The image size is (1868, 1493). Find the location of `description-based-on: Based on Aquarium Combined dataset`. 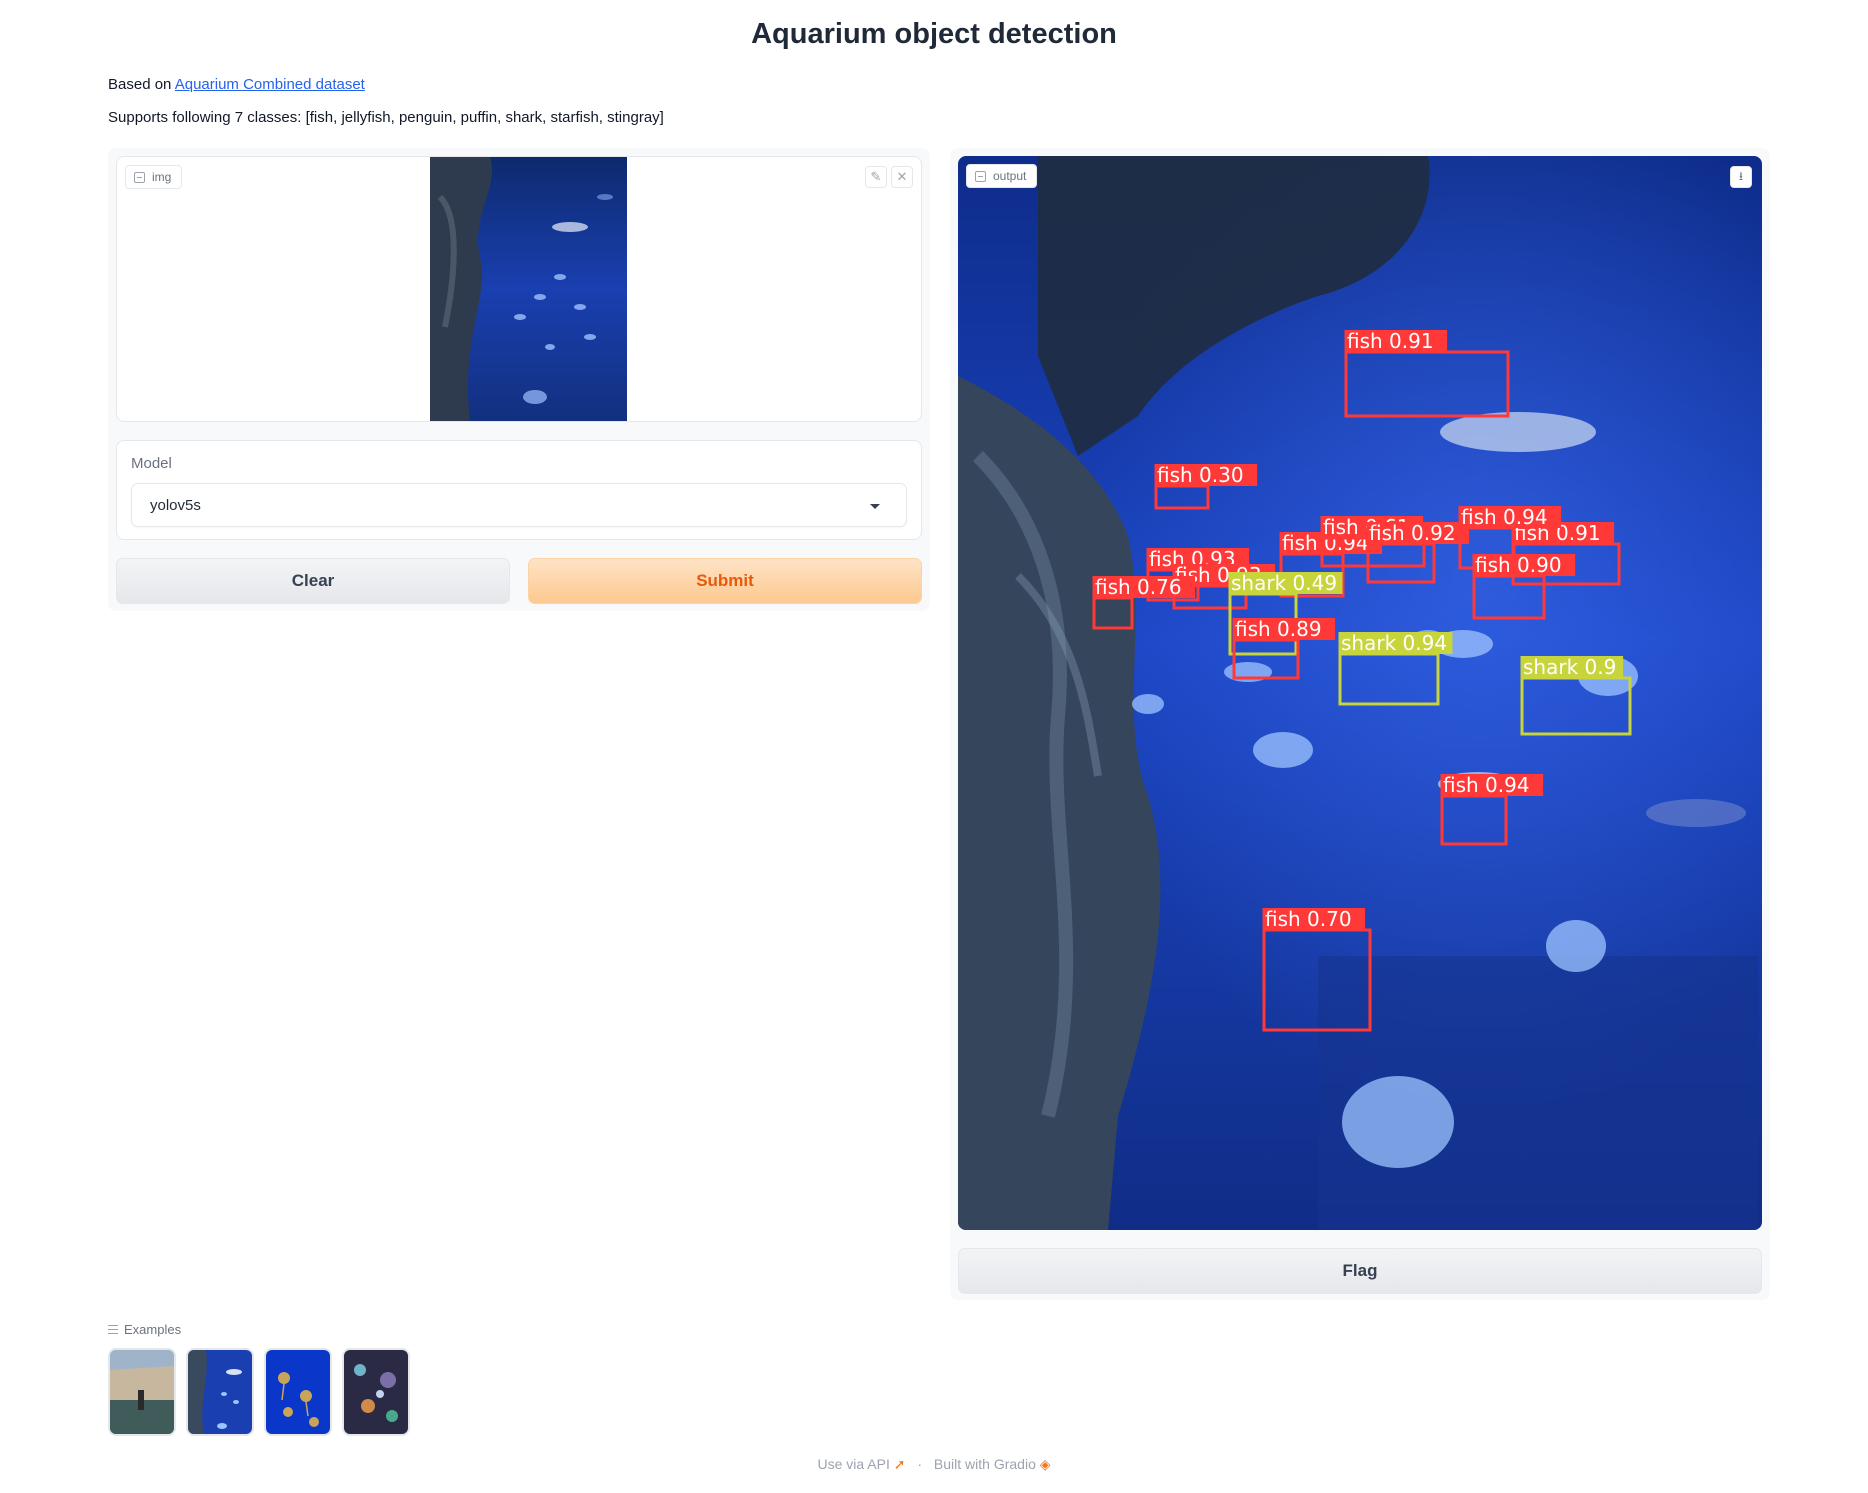

description-based-on: Based on Aquarium Combined dataset is located at coordinates (236, 84).